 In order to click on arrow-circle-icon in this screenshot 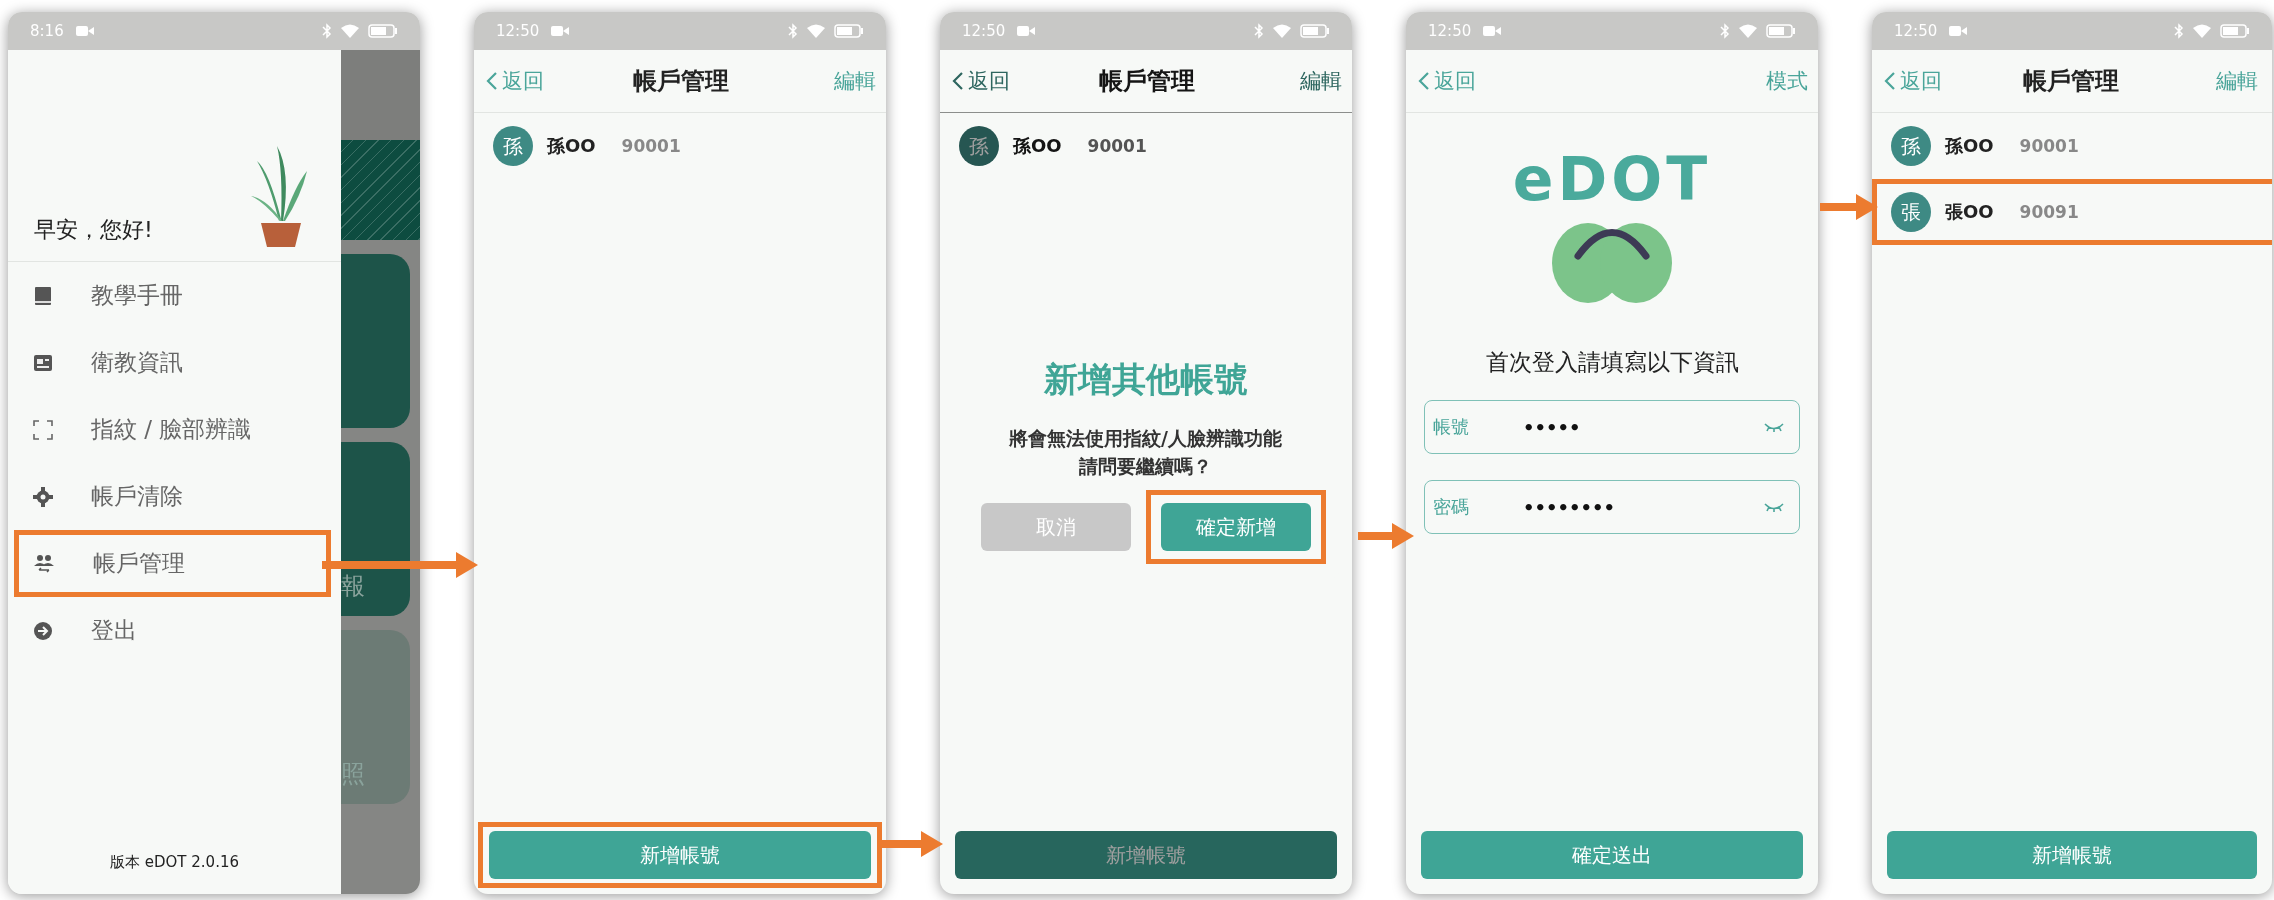, I will do `click(43, 630)`.